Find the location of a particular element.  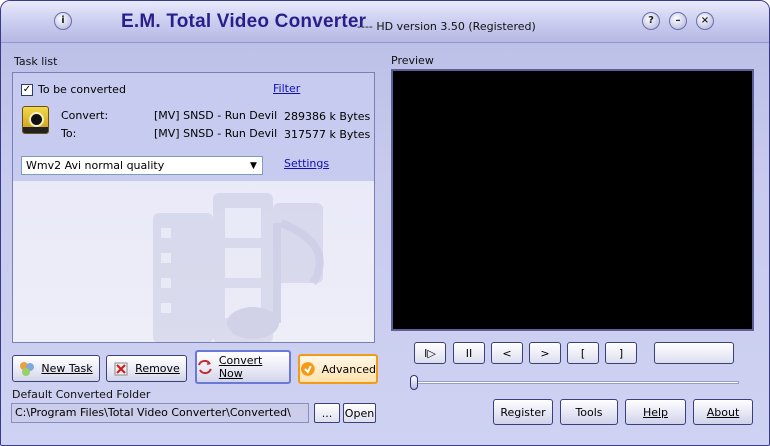

convert-source-size: 289386 k Bytes is located at coordinates (327, 116).